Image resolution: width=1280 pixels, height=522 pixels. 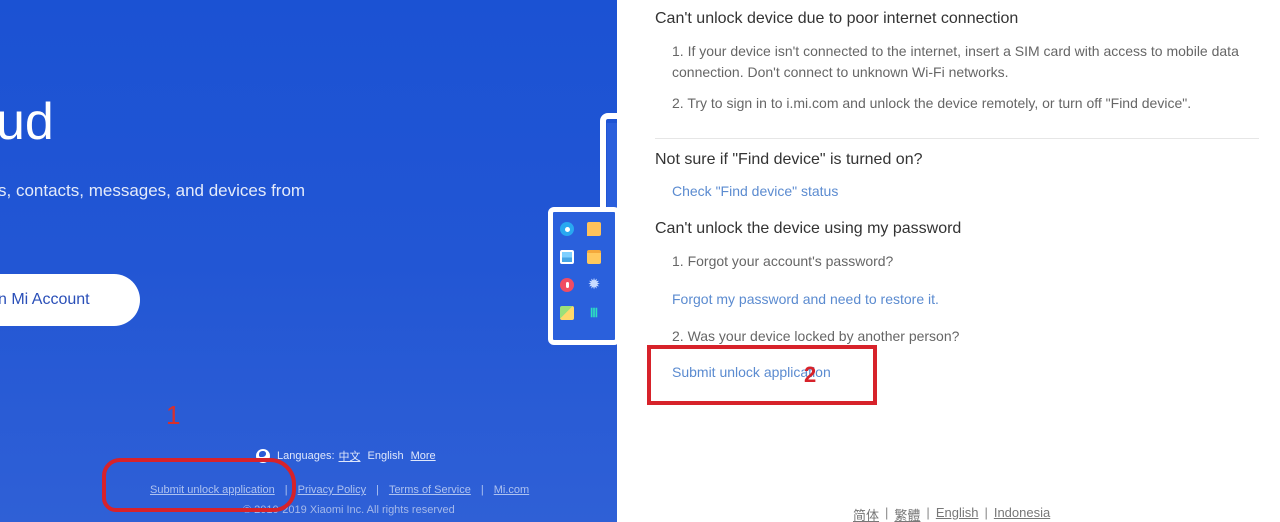 What do you see at coordinates (594, 229) in the screenshot?
I see `message-icon` at bounding box center [594, 229].